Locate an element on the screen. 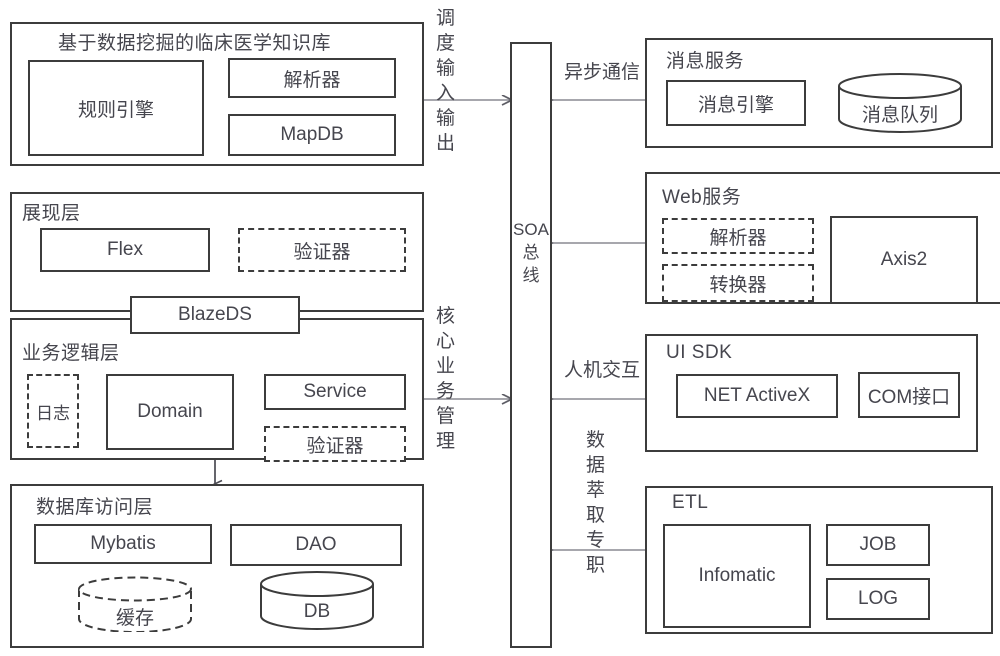 The width and height of the screenshot is (1000, 656). label-schedule-io: 调 度 输 入 输 出 is located at coordinates (445, 81).